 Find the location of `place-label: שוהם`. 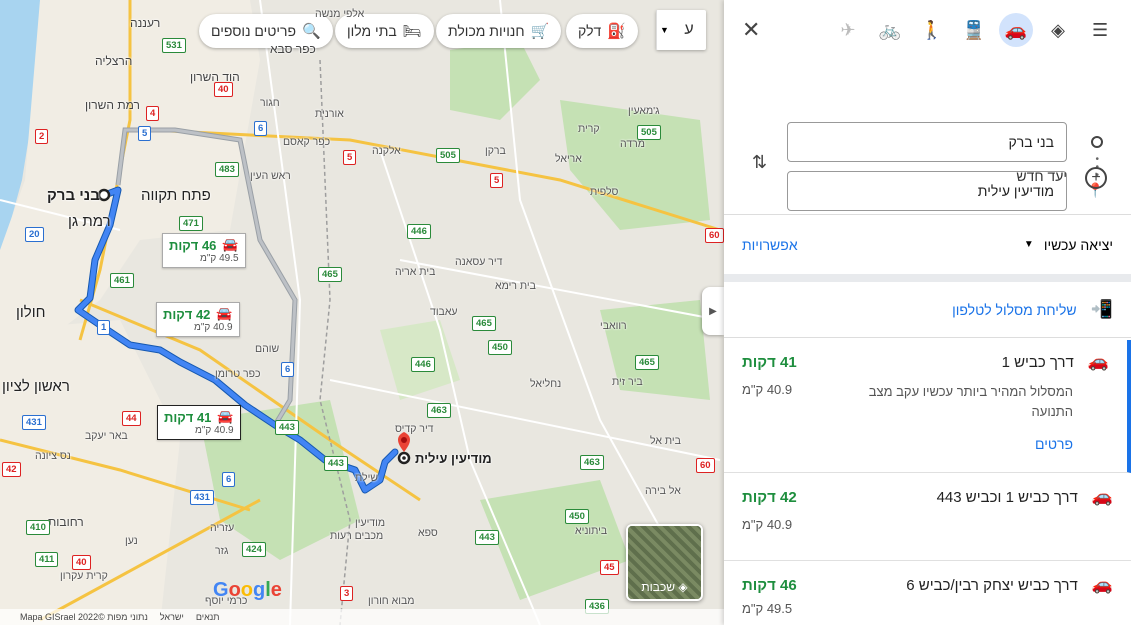

place-label: שוהם is located at coordinates (267, 349).